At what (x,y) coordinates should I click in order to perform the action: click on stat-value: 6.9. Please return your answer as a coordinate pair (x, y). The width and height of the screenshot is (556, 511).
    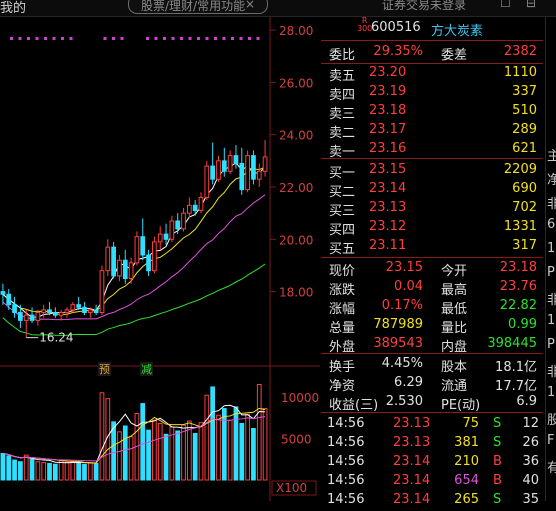
    Looking at the image, I should click on (526, 401).